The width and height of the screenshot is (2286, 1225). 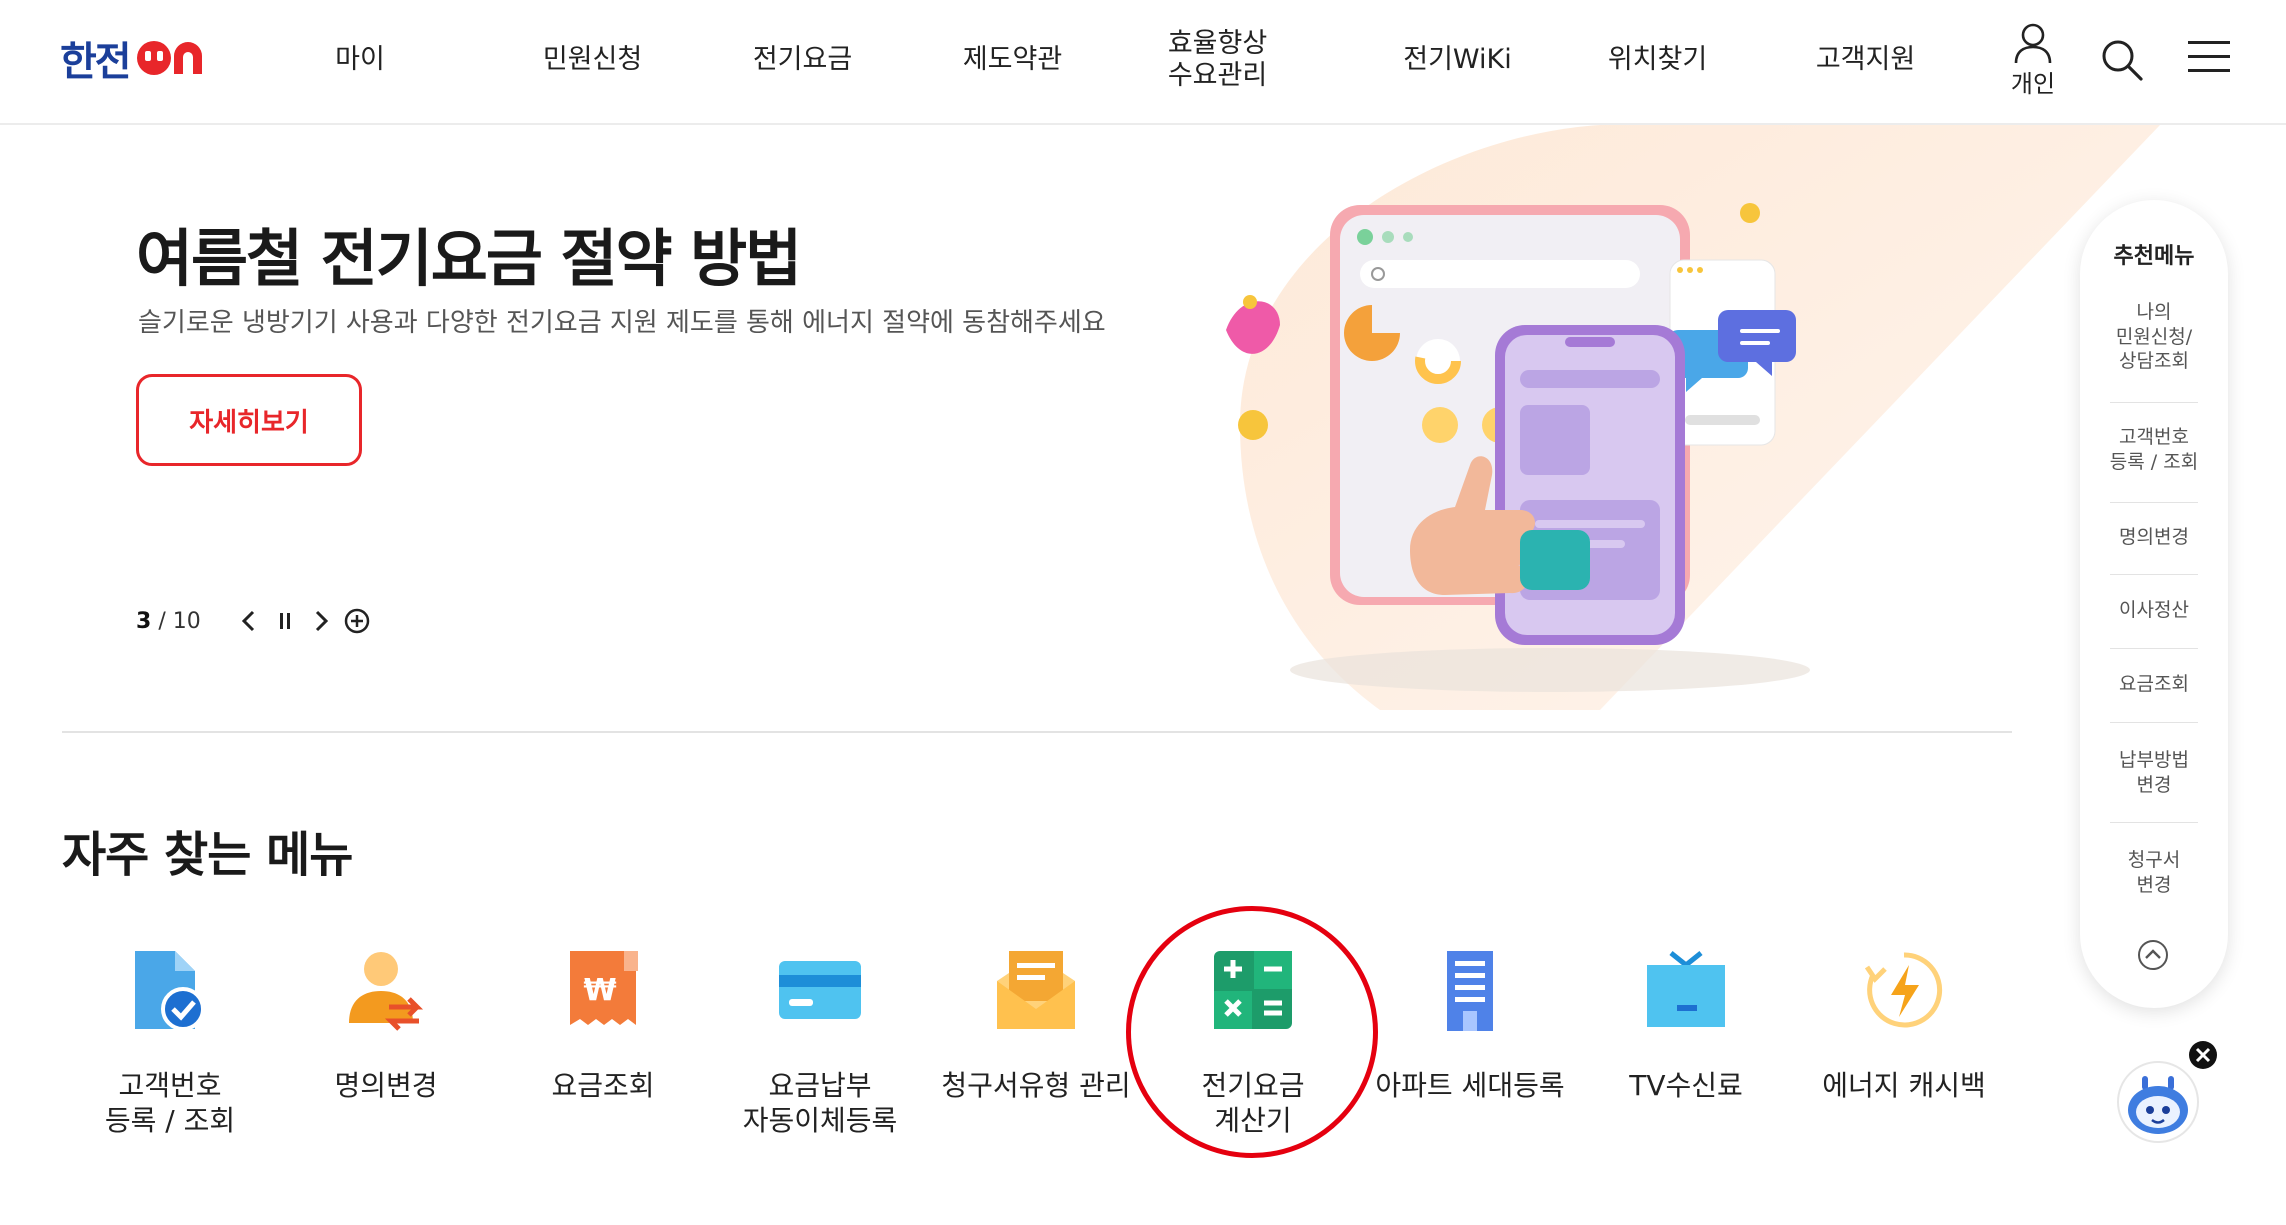 What do you see at coordinates (1657, 60) in the screenshot?
I see `nav-location: 위치찾기` at bounding box center [1657, 60].